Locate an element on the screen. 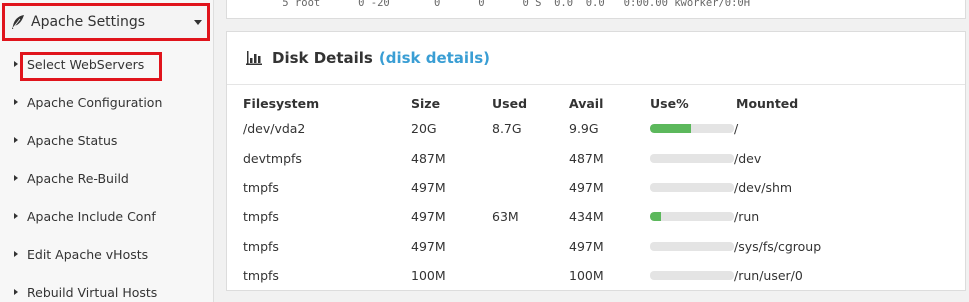 The width and height of the screenshot is (969, 302). cell-size: 100M is located at coordinates (428, 276).